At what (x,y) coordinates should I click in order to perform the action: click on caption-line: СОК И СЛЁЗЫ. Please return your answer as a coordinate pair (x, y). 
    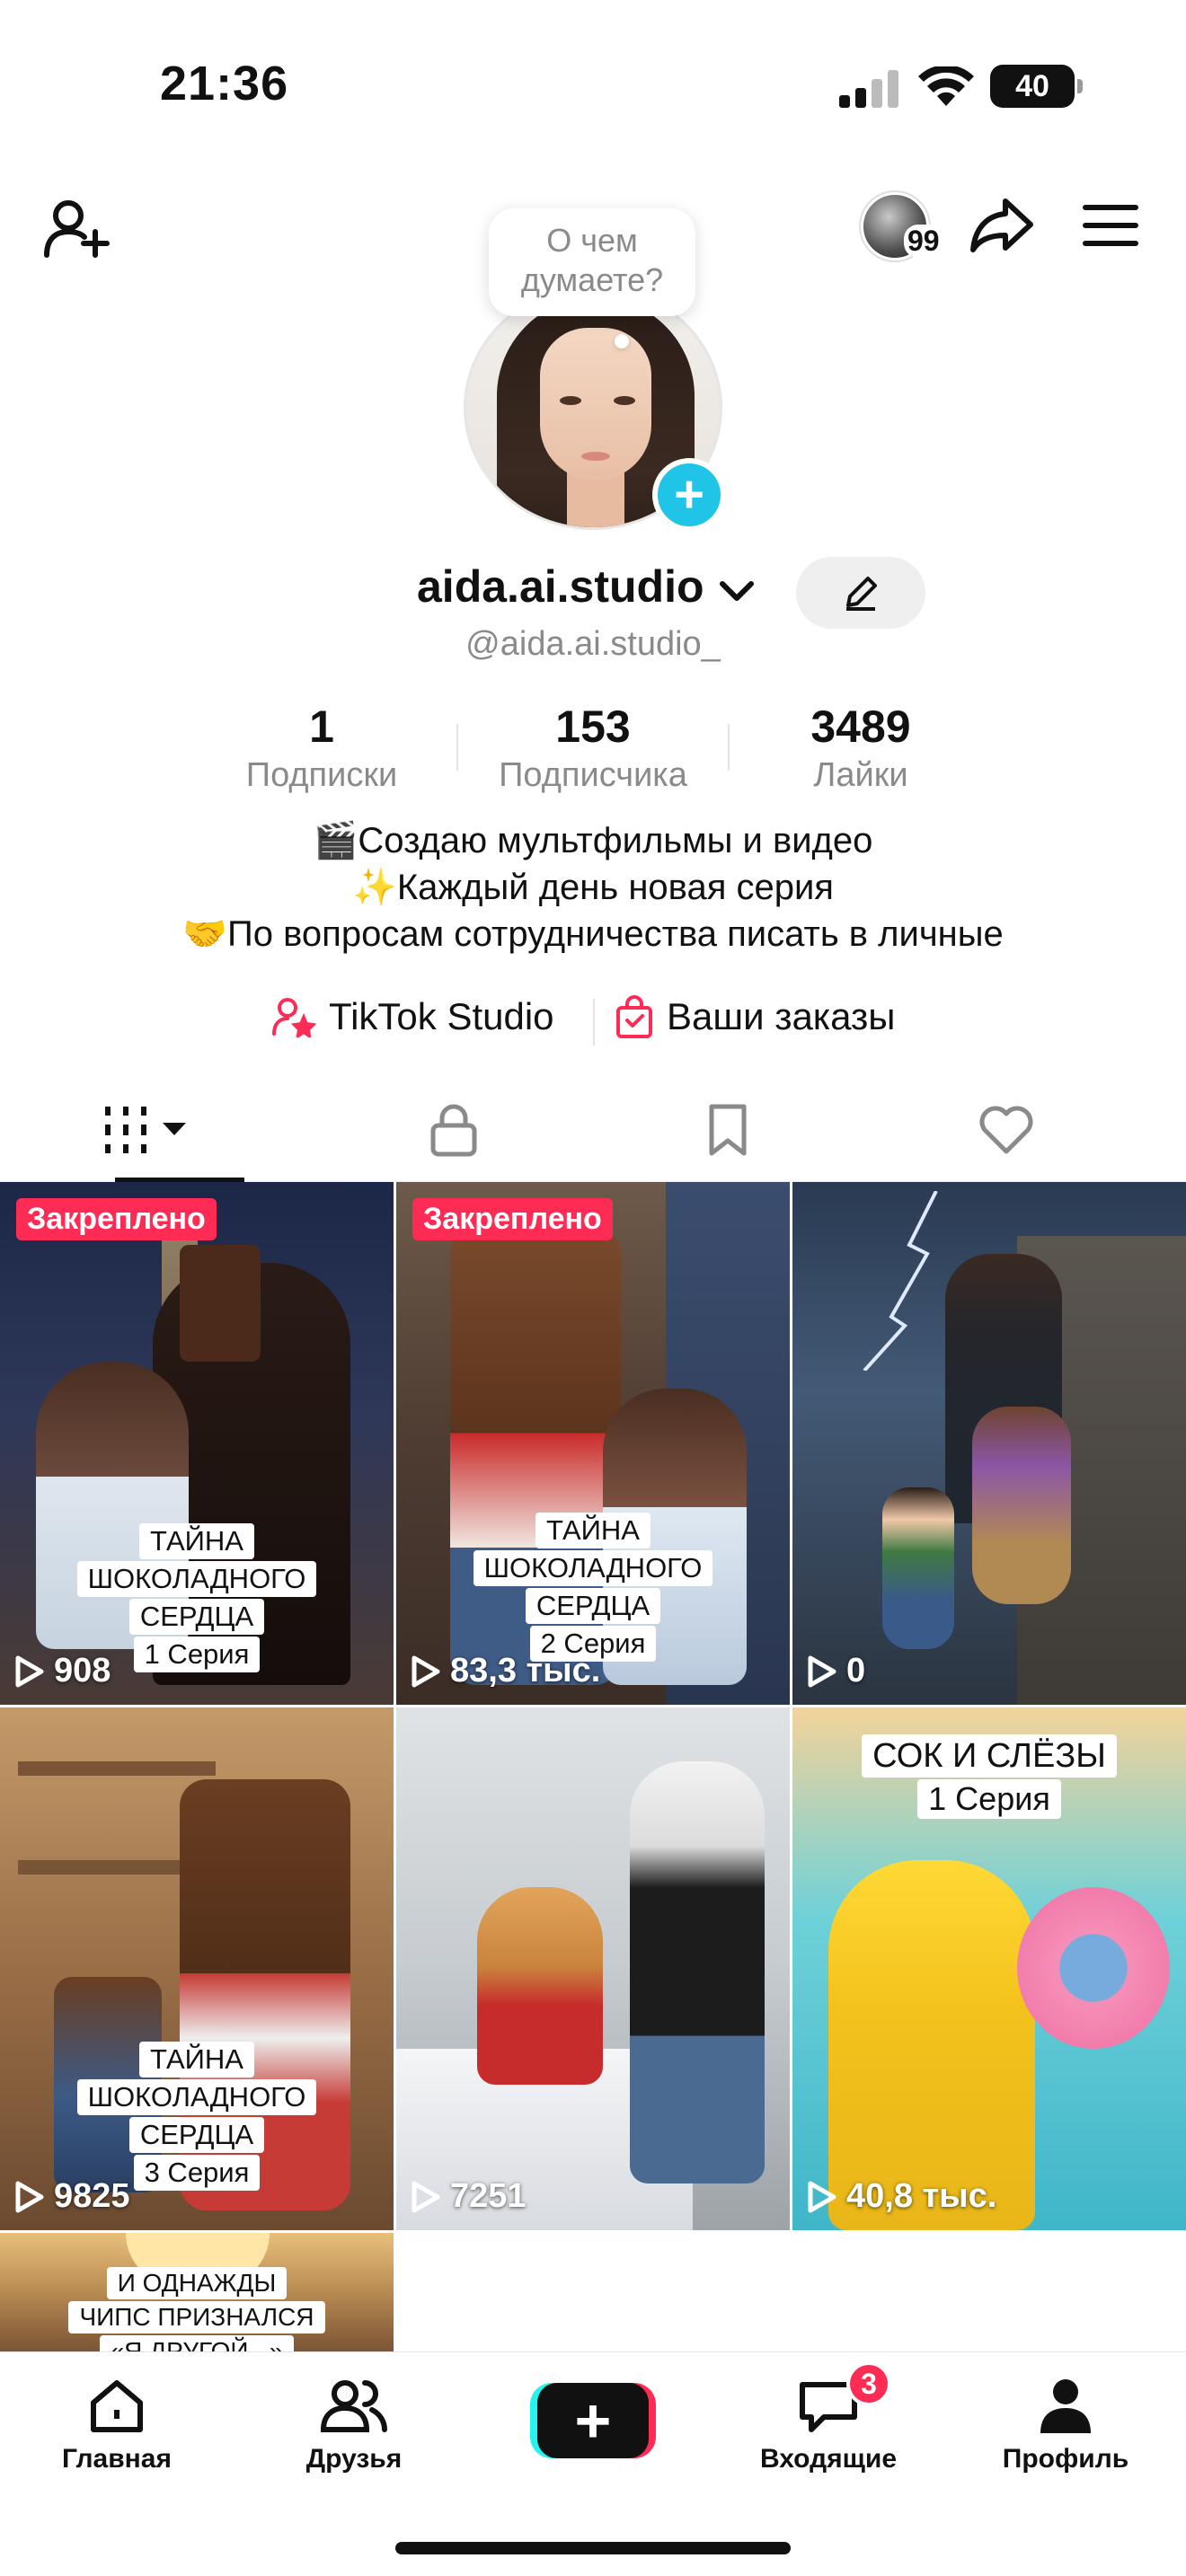
    Looking at the image, I should click on (989, 1756).